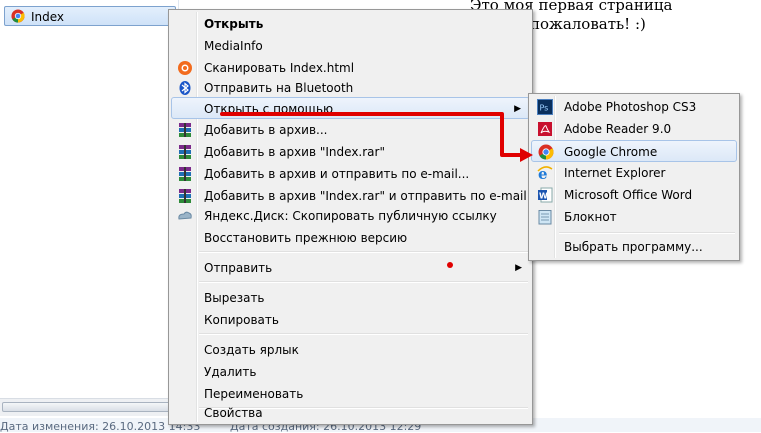  What do you see at coordinates (48, 17) in the screenshot?
I see `file-name: Index` at bounding box center [48, 17].